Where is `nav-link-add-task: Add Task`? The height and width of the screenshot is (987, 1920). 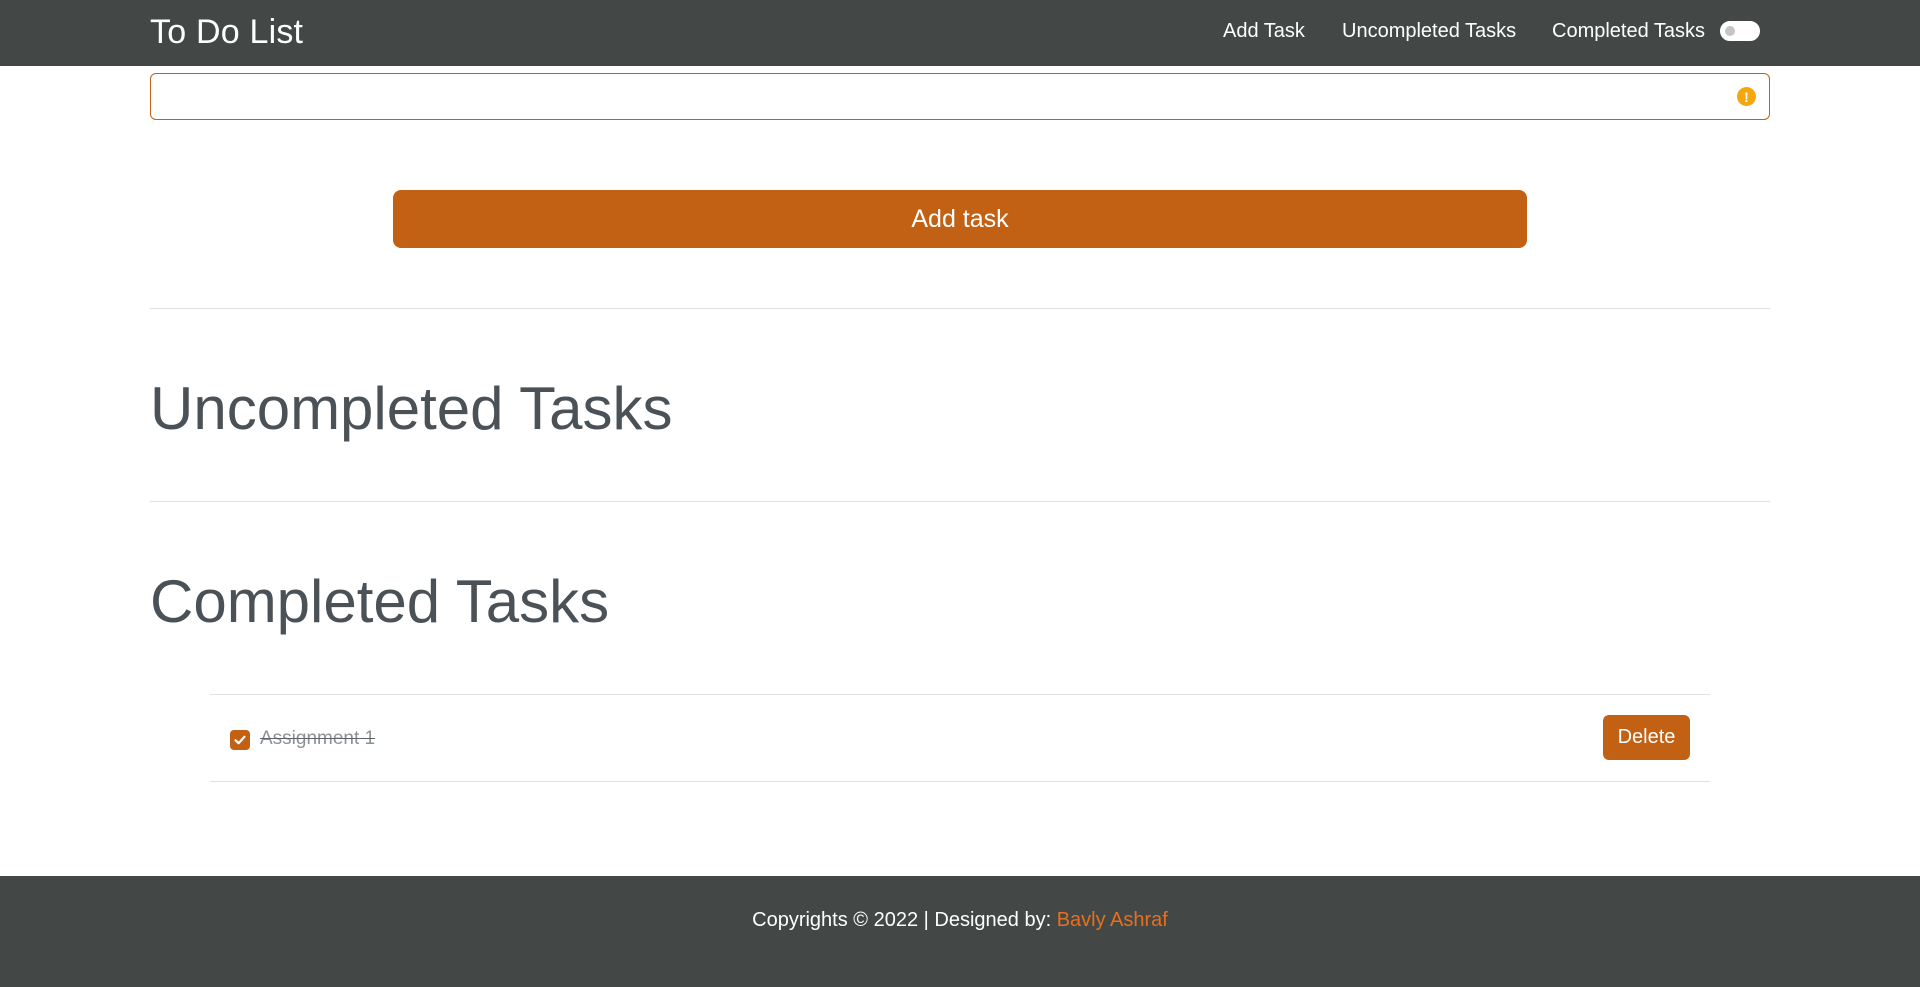 nav-link-add-task: Add Task is located at coordinates (1264, 31).